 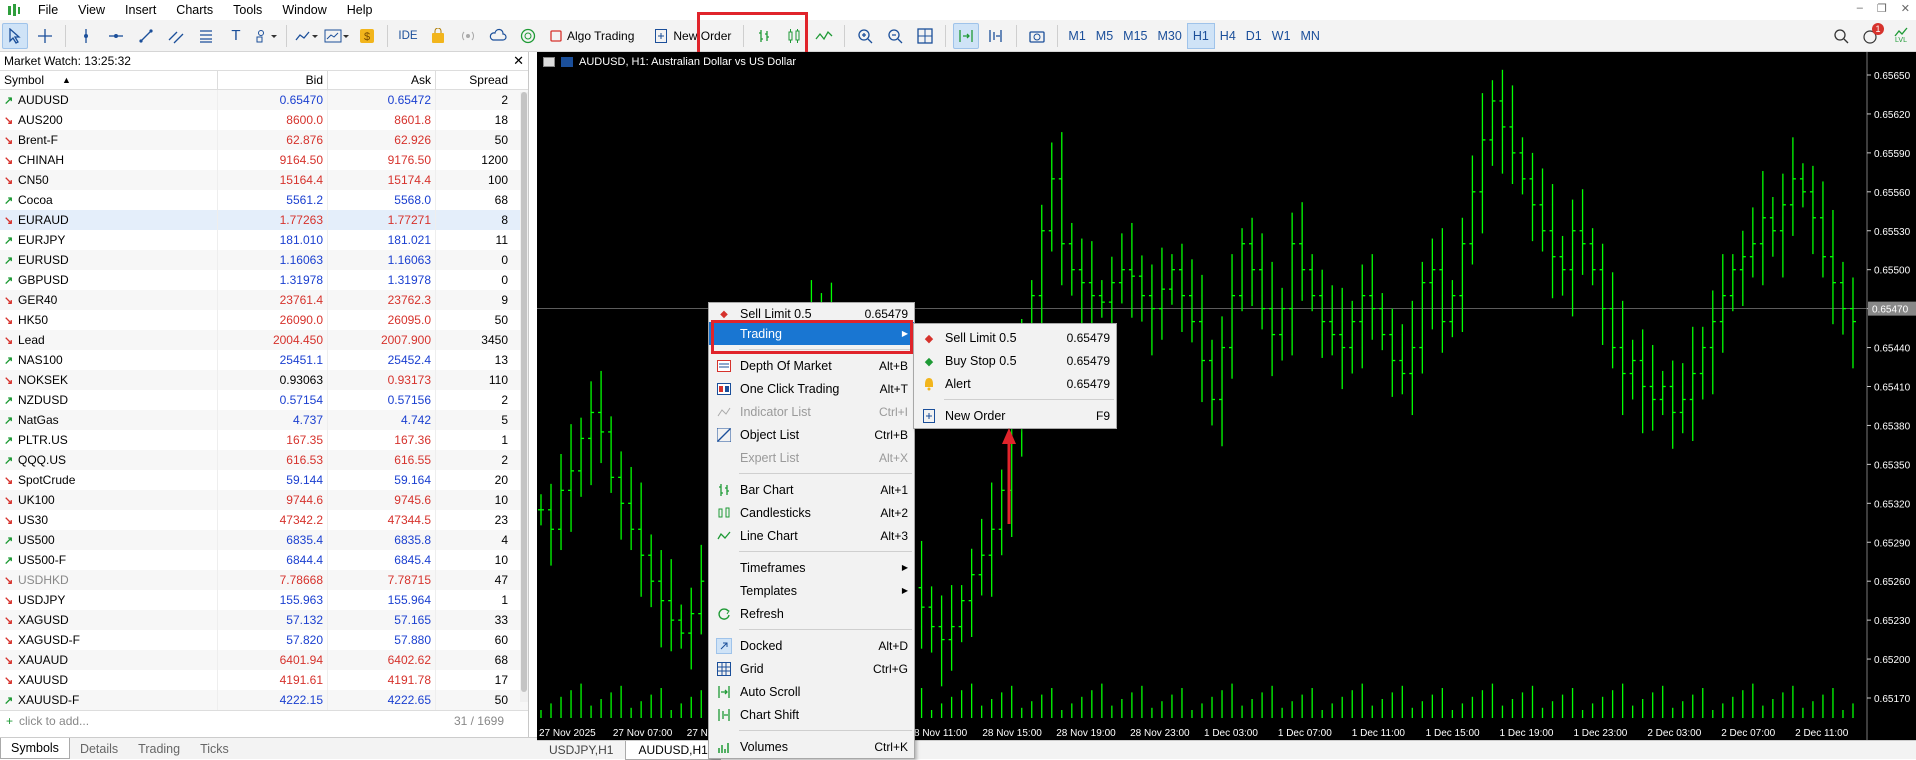 I want to click on timeframe-h4: H4, so click(x=1228, y=36).